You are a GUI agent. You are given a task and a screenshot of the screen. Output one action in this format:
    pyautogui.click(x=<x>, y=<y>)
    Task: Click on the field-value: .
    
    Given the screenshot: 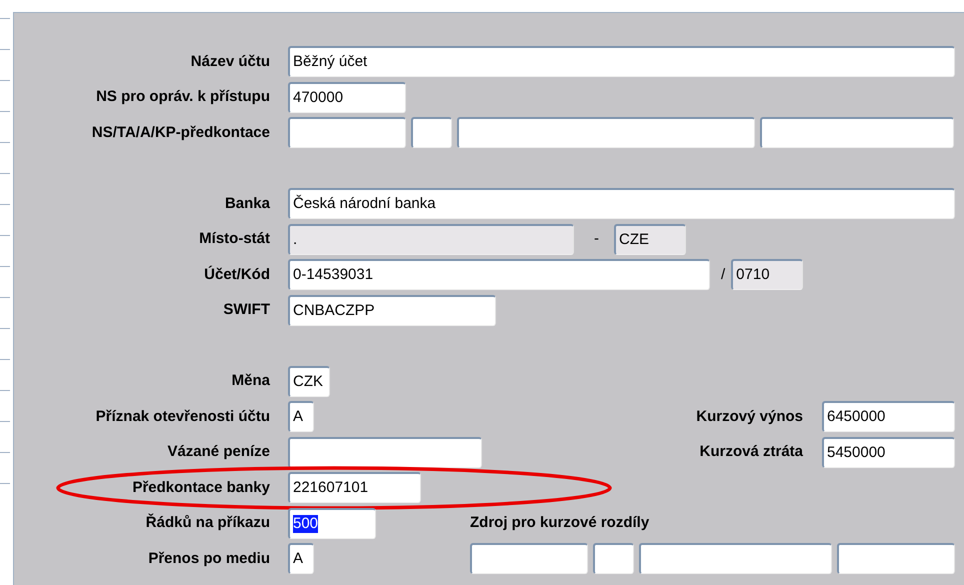 What is the action you would take?
    pyautogui.click(x=295, y=239)
    